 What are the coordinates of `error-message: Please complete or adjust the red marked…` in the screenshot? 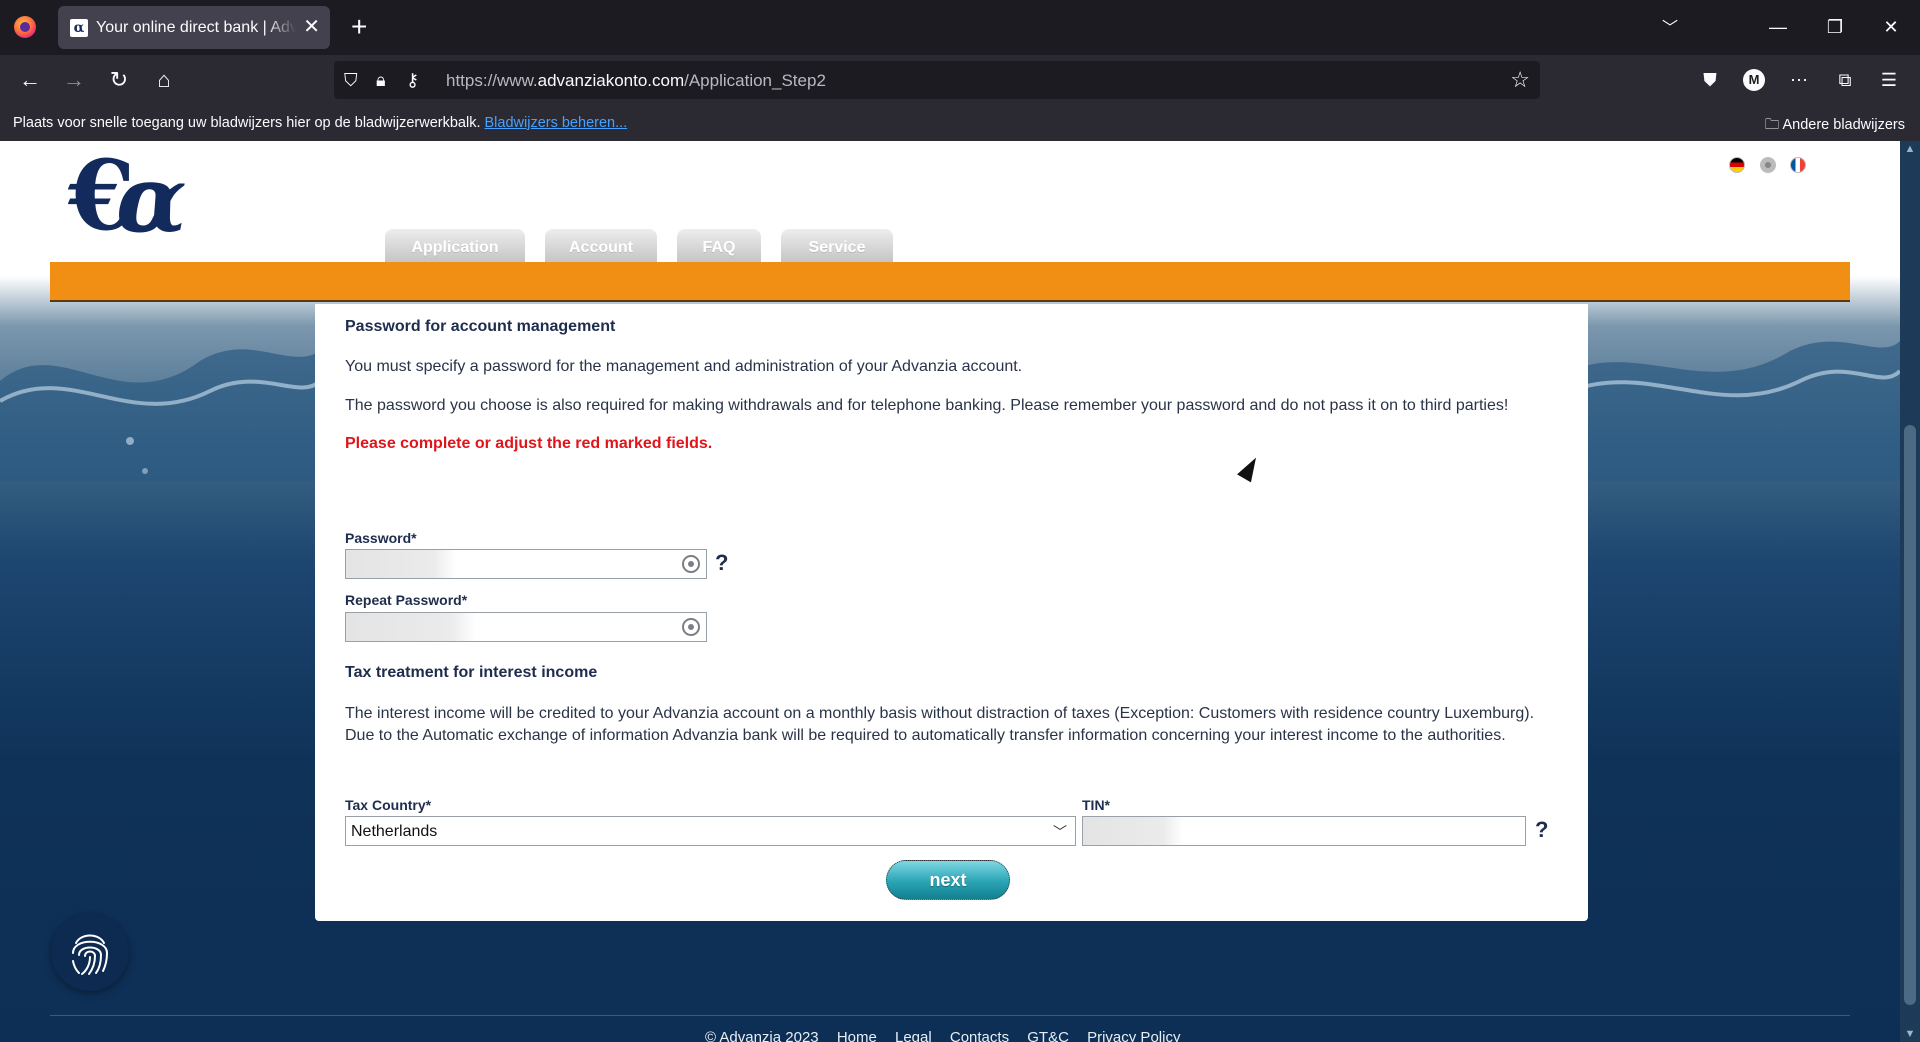 It's located at (529, 443).